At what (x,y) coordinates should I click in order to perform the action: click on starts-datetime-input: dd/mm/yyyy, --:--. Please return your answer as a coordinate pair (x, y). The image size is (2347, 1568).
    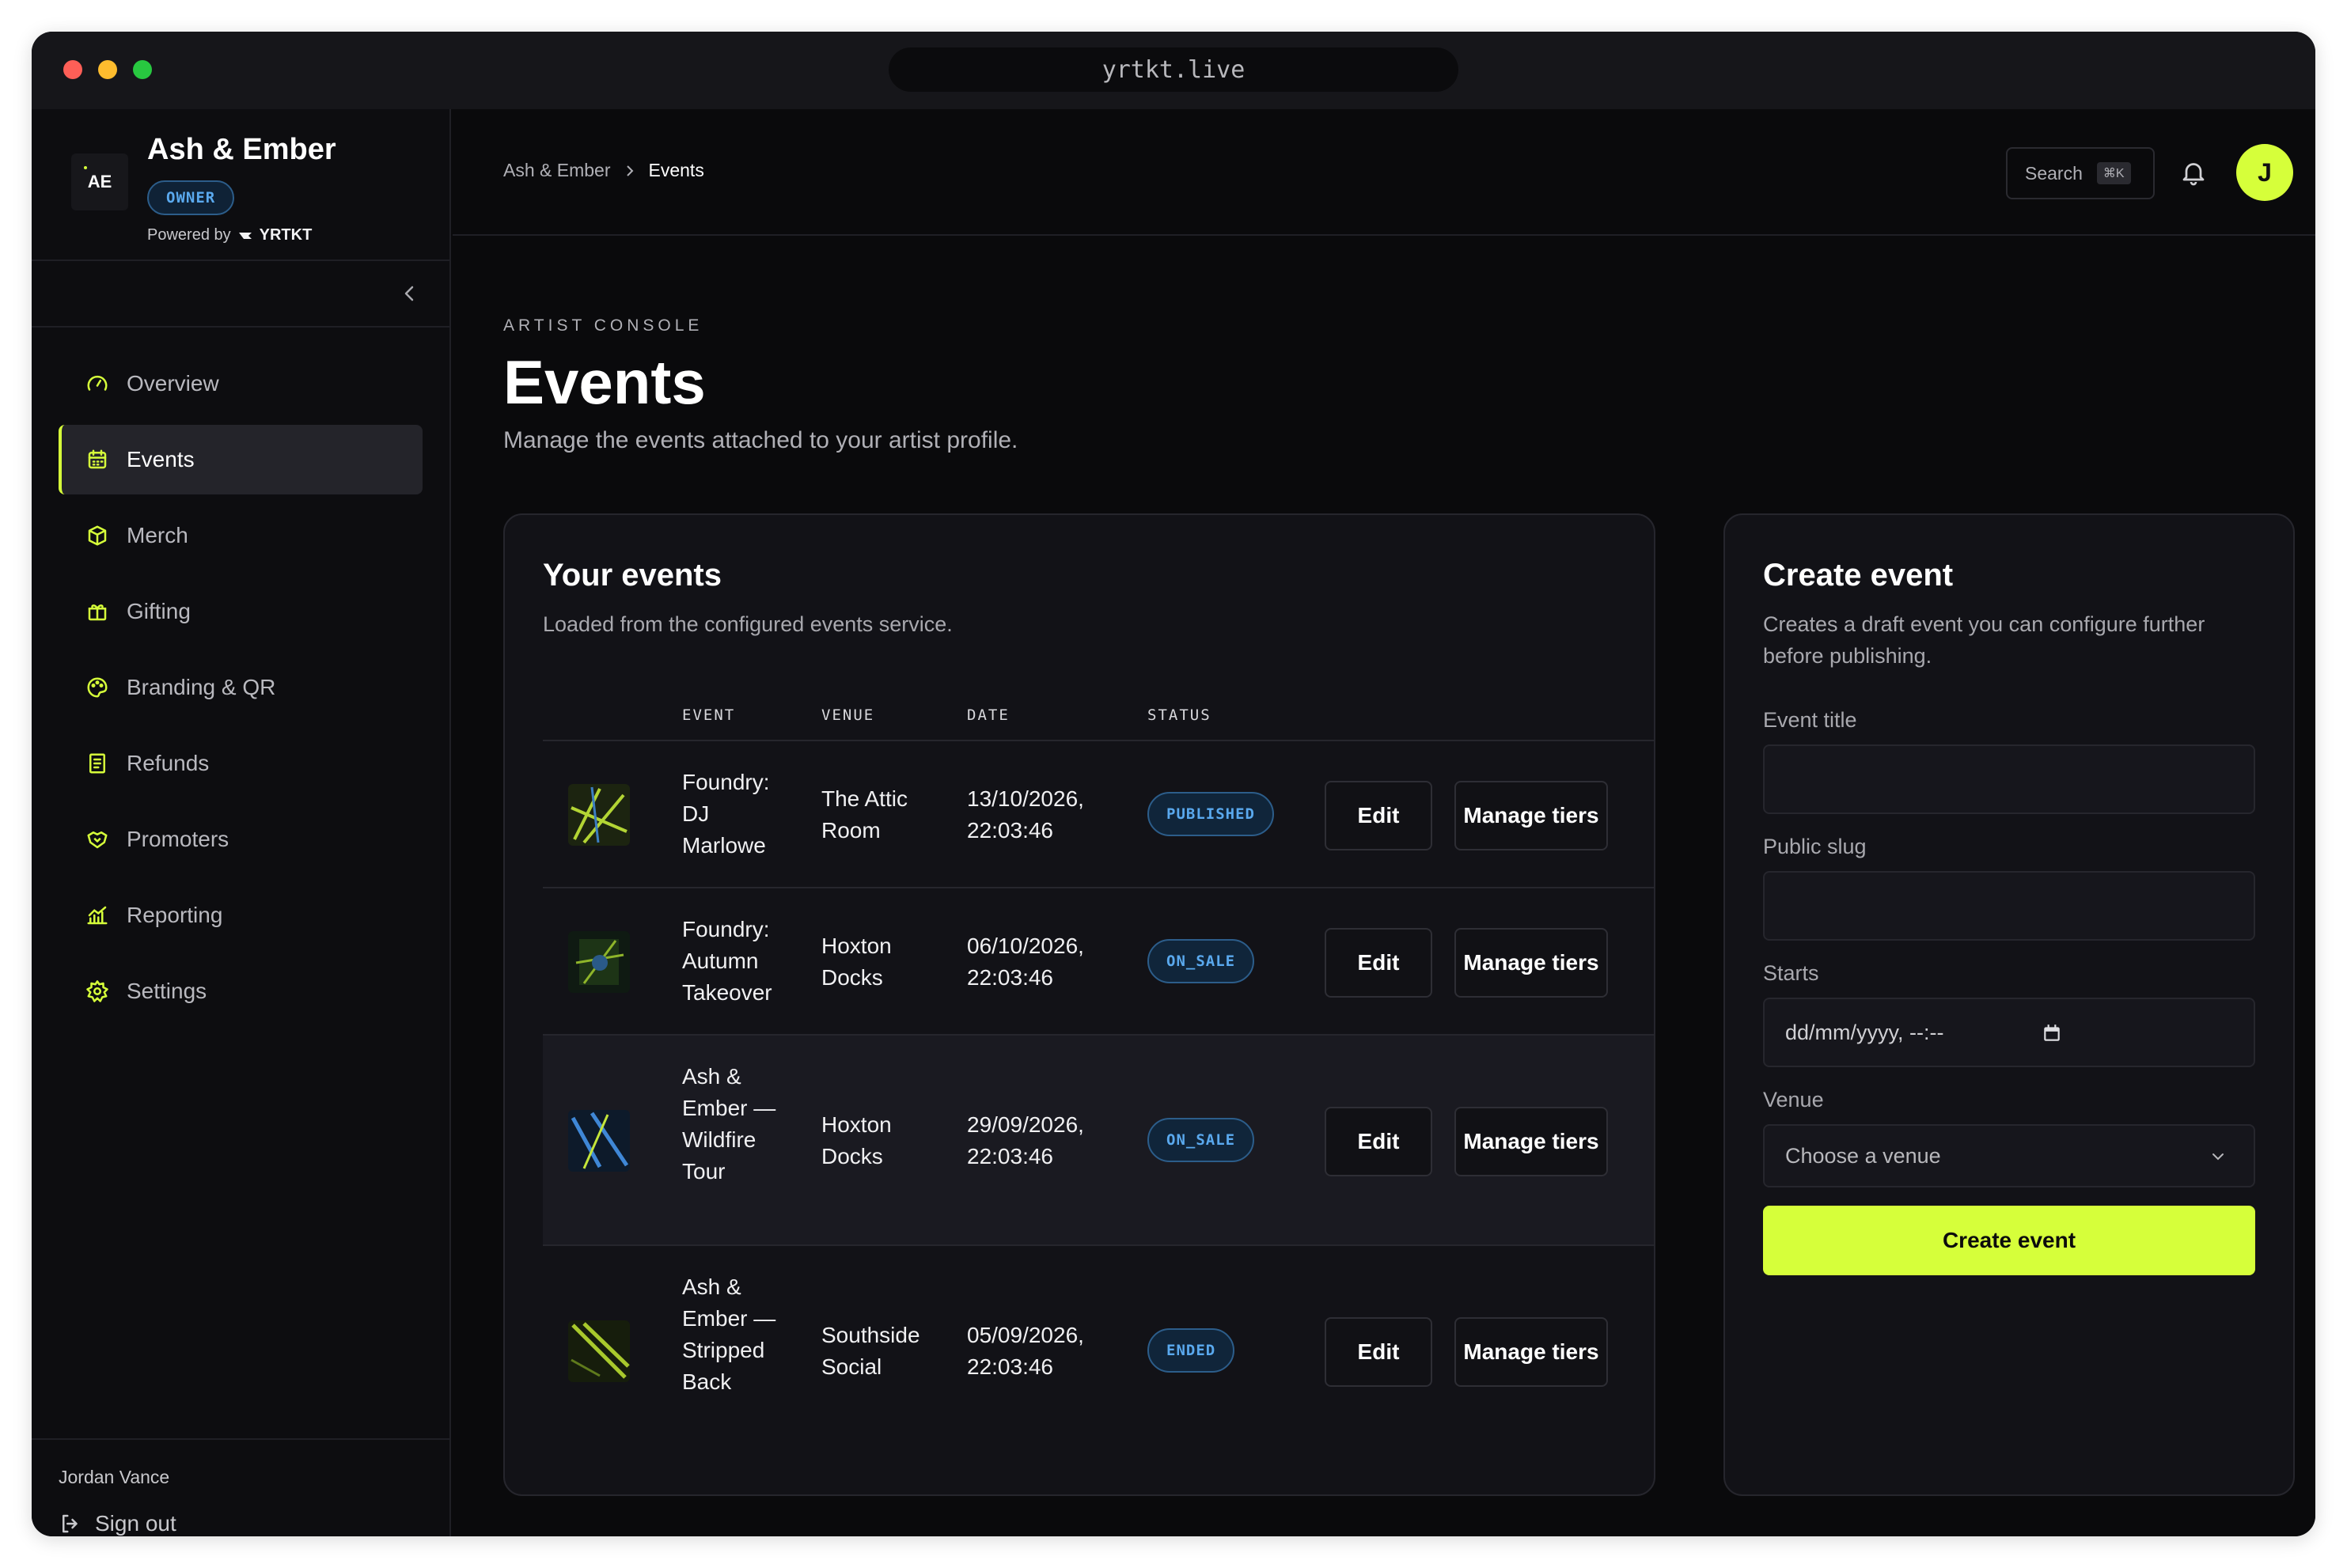
    Looking at the image, I should click on (2009, 1032).